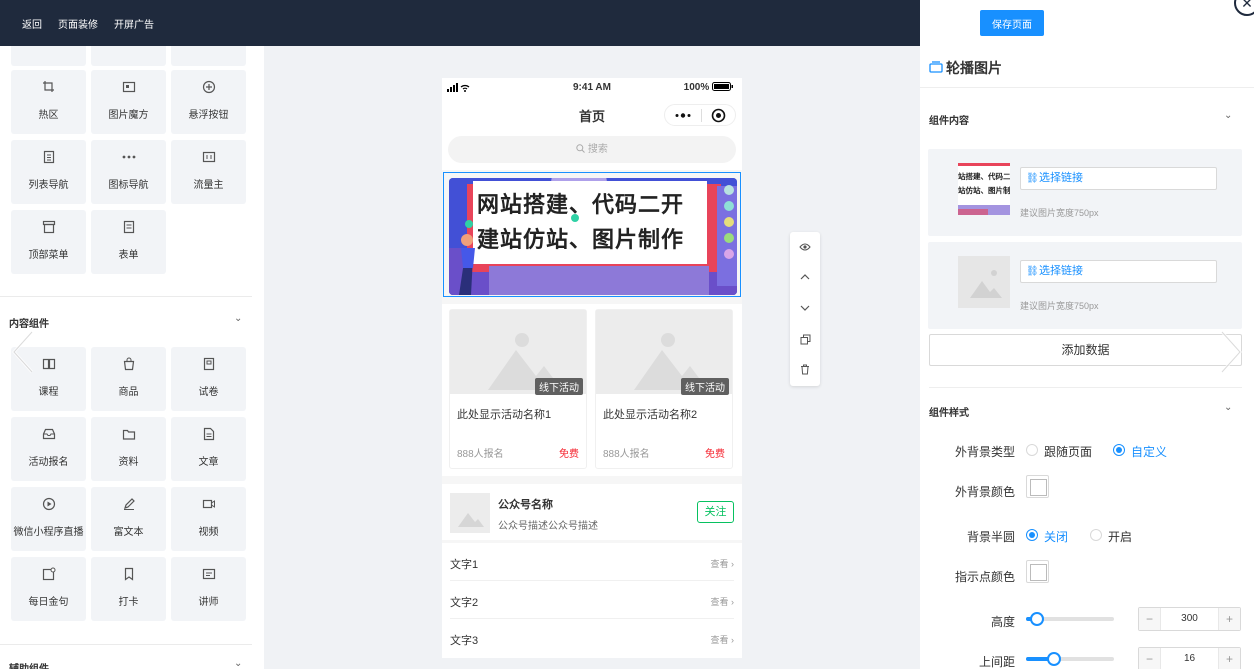  What do you see at coordinates (664, 389) in the screenshot?
I see `activity-card: 线下活动 此处显示活动名称2 888人报名 免费` at bounding box center [664, 389].